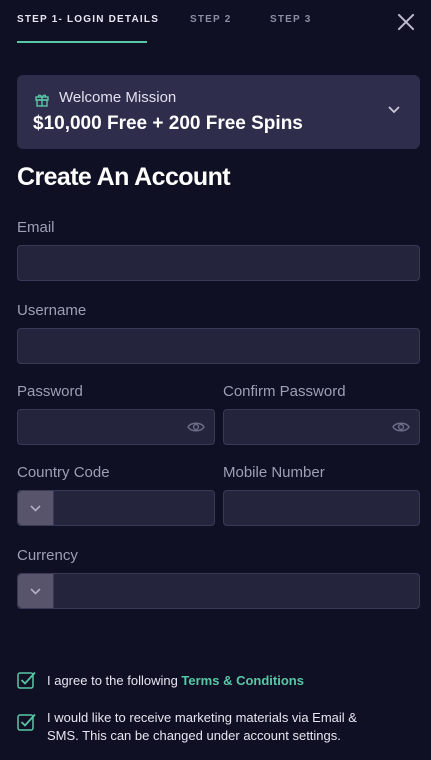  Describe the element at coordinates (27, 722) in the screenshot. I see `marketing-checkbox` at that location.